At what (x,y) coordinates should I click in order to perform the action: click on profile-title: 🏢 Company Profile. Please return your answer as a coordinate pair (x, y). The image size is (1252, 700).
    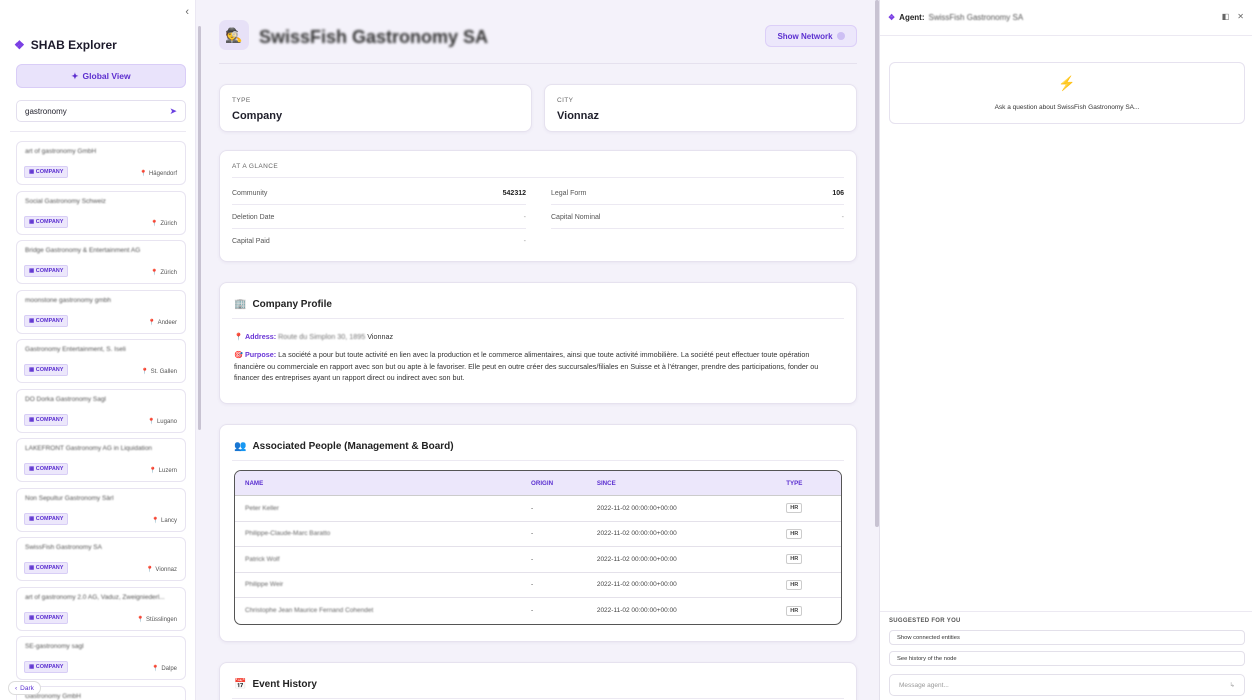
    Looking at the image, I should click on (283, 304).